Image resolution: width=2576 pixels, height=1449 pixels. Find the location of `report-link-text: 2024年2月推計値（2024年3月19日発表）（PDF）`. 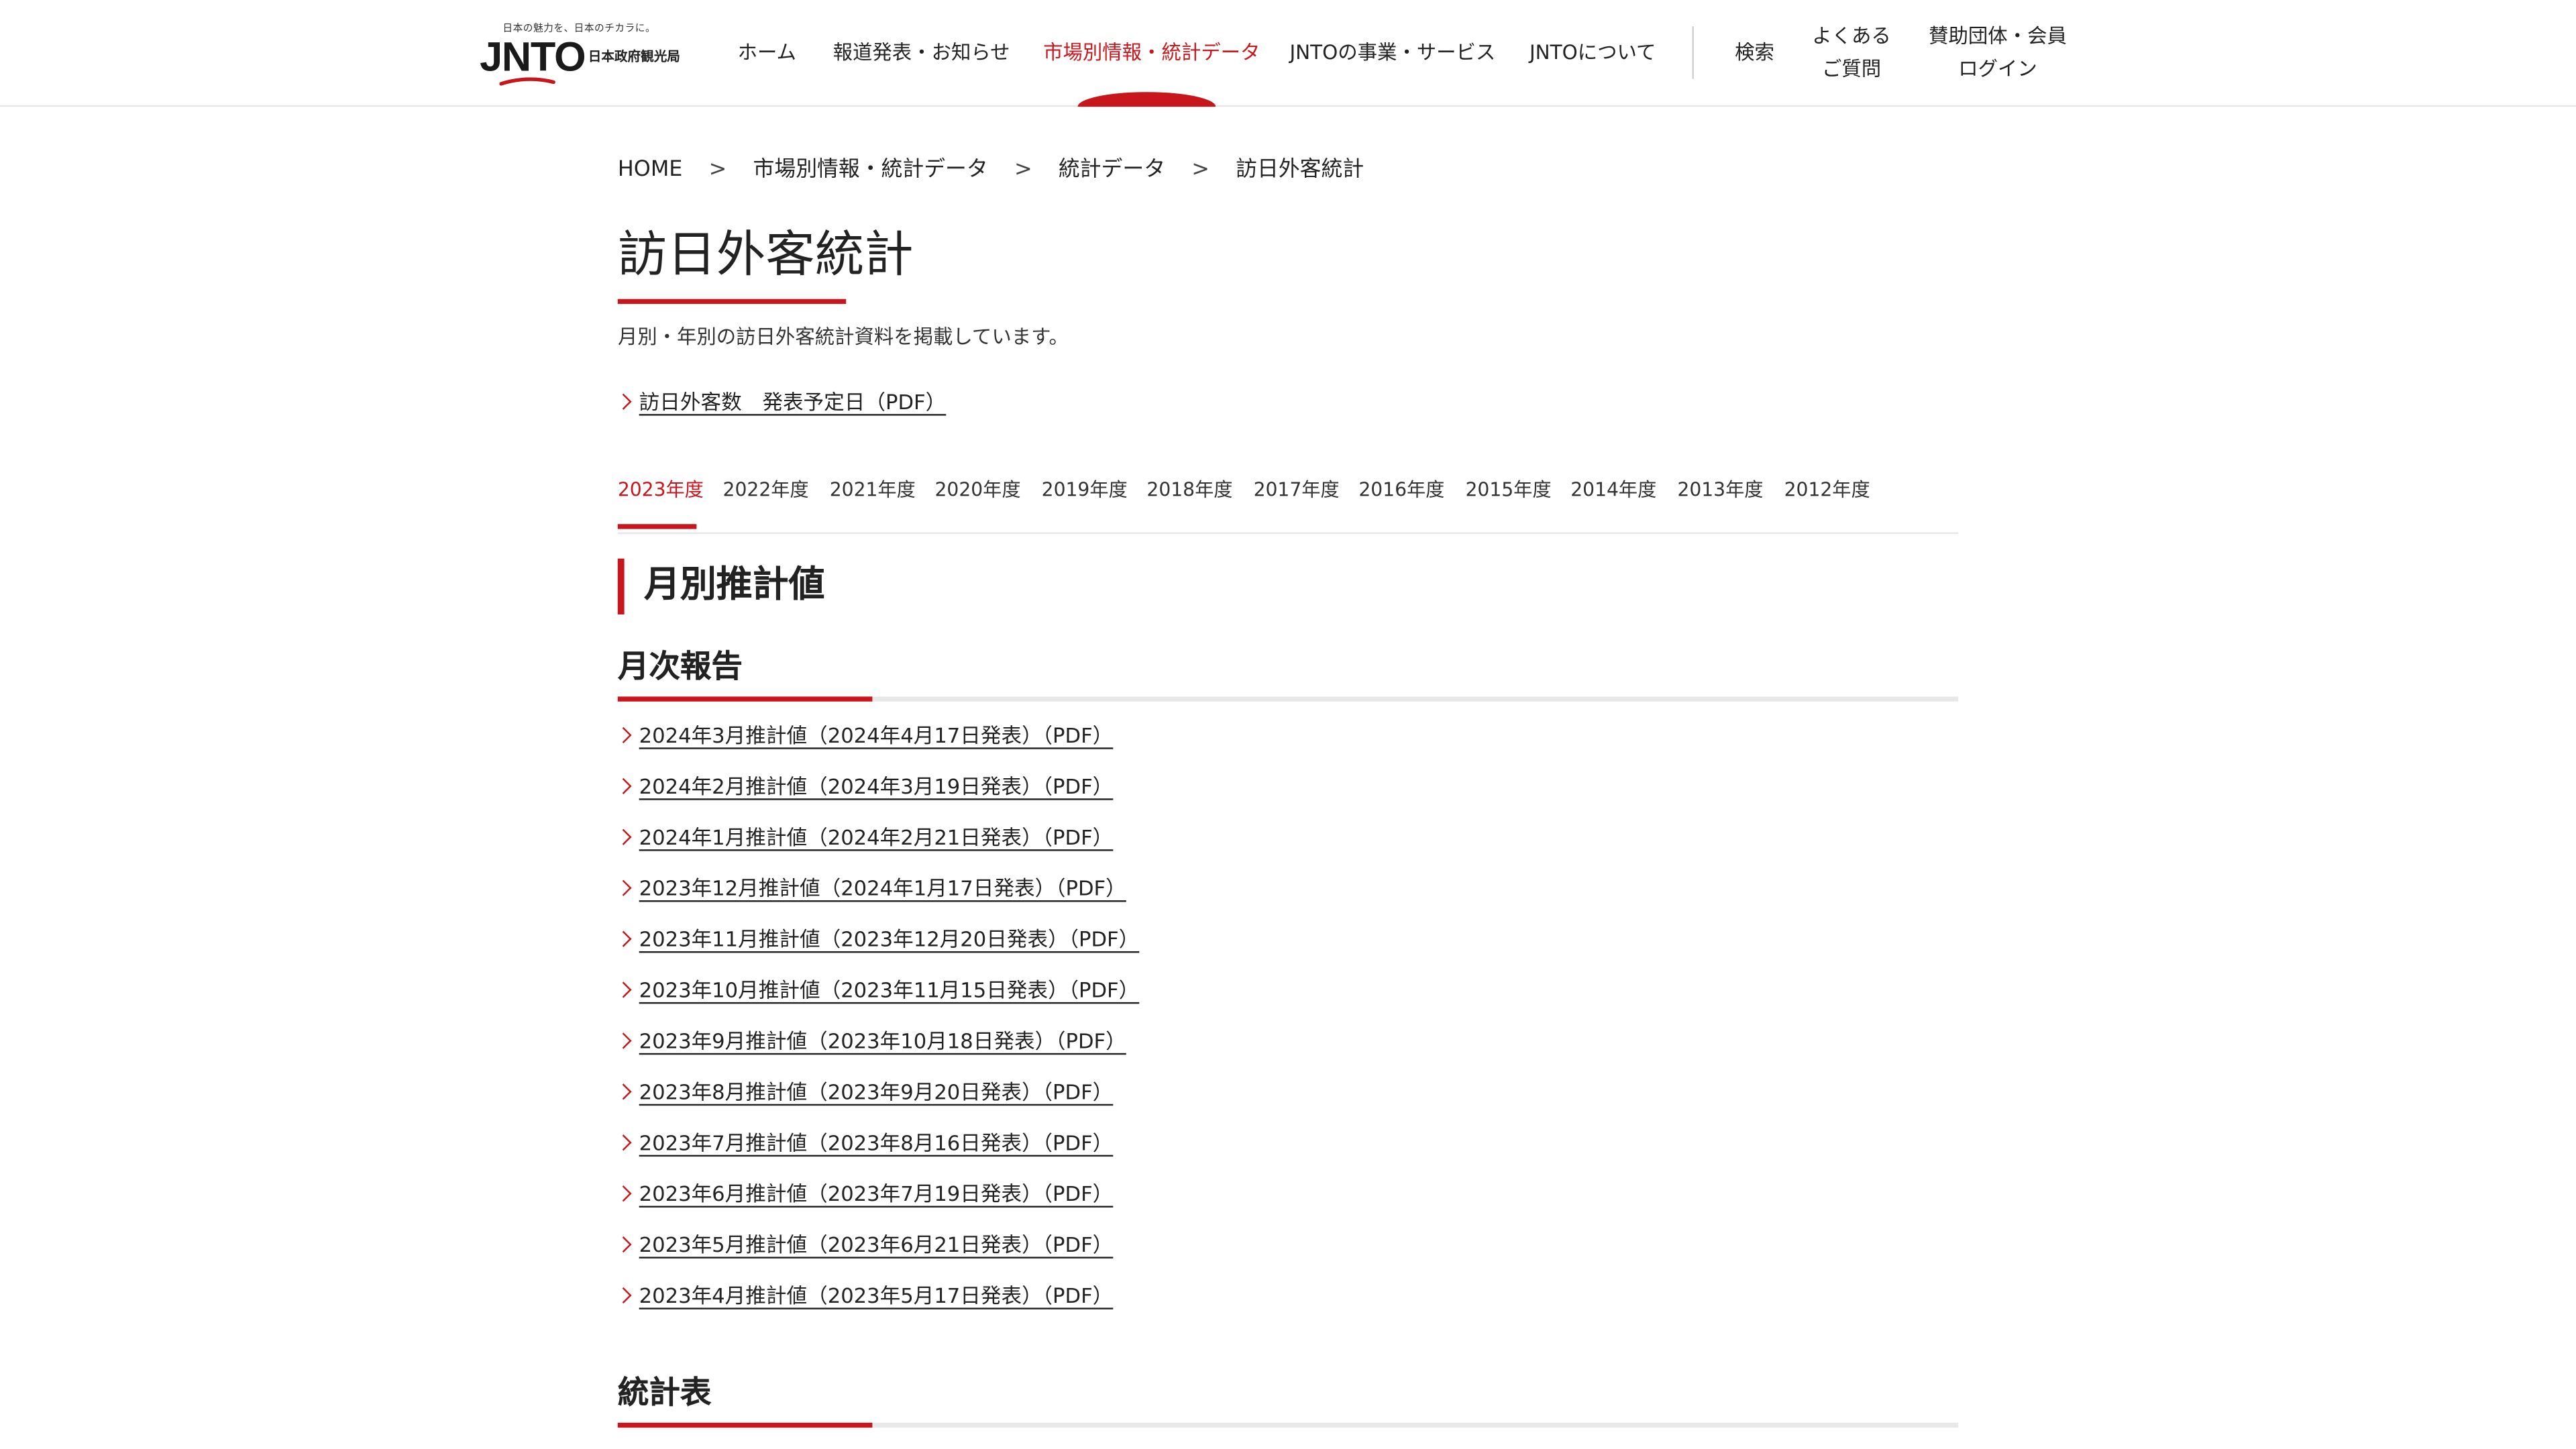

report-link-text: 2024年2月推計値（2024年3月19日発表）（PDF） is located at coordinates (876, 786).